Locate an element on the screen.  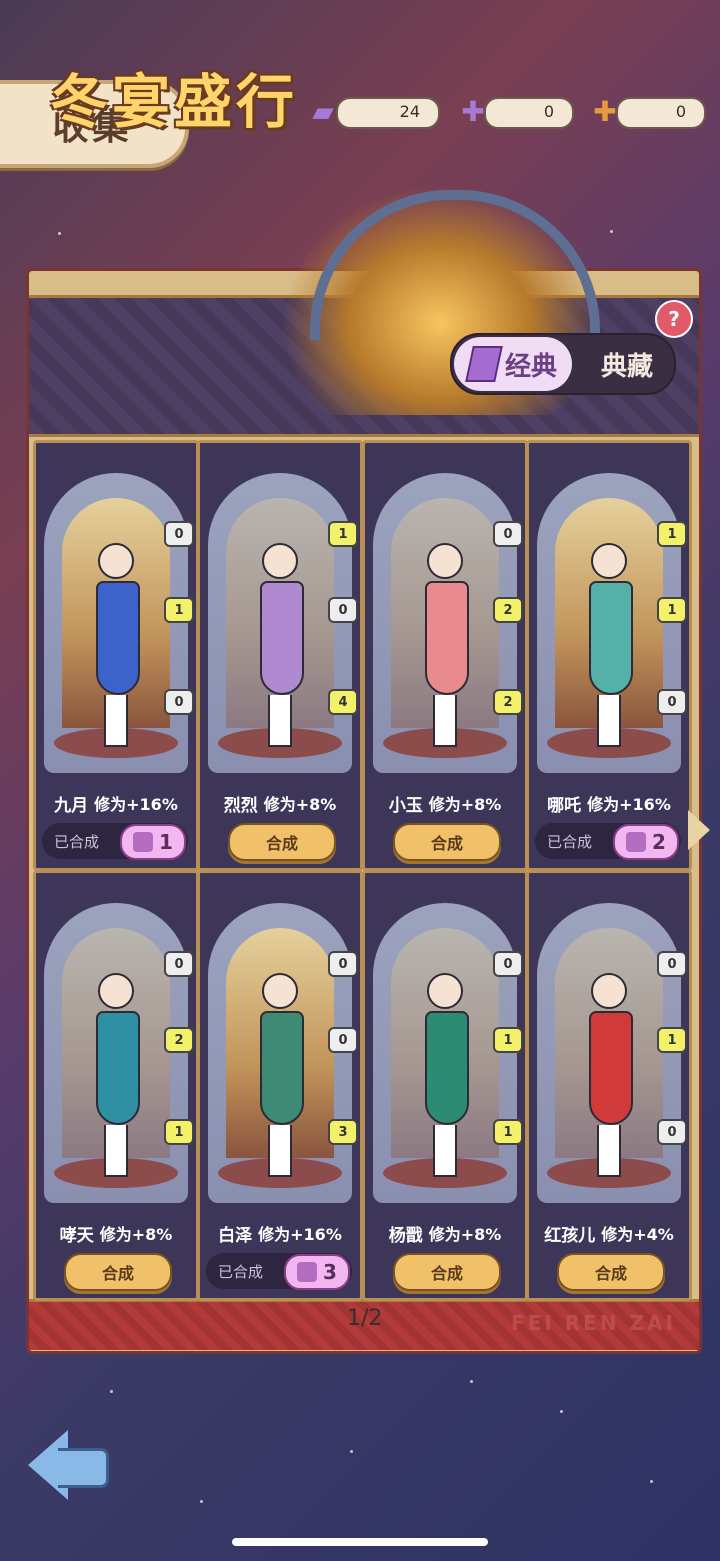
character-name: 白泽 is located at coordinates (235, 1235).